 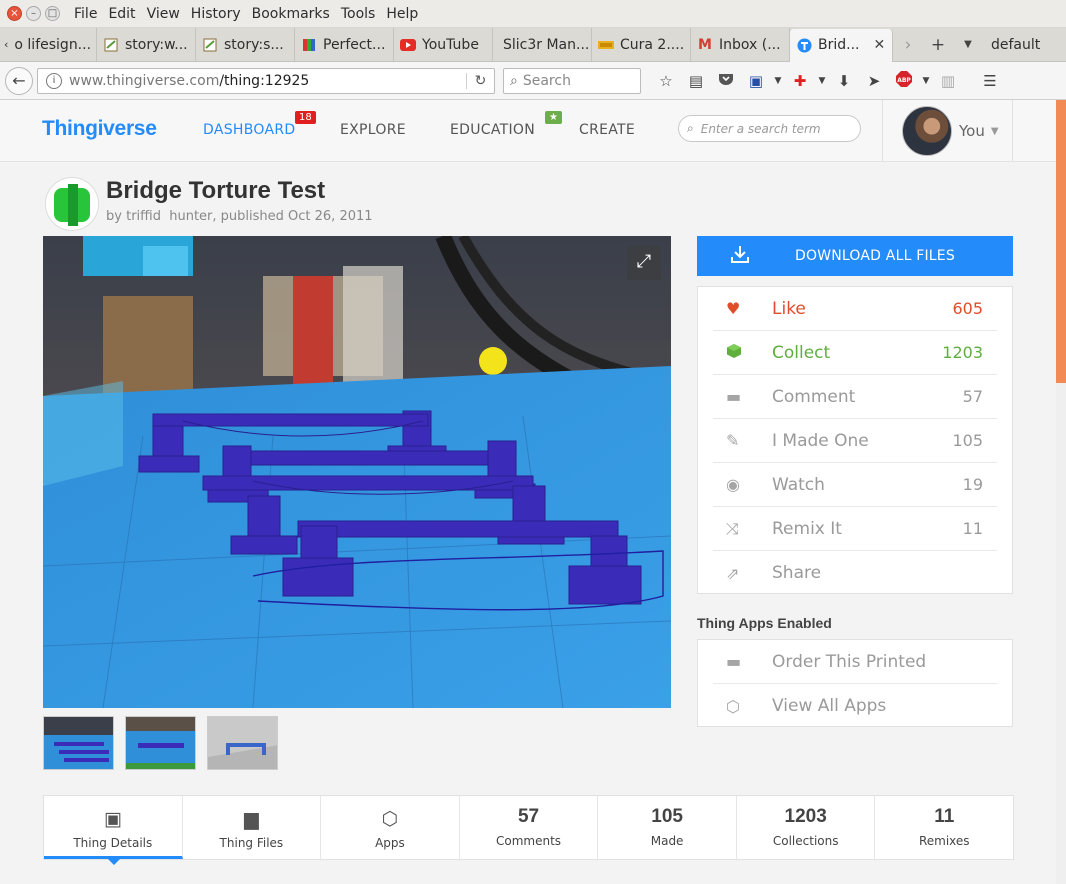 What do you see at coordinates (844, 81) in the screenshot?
I see `download-icon: ⬇` at bounding box center [844, 81].